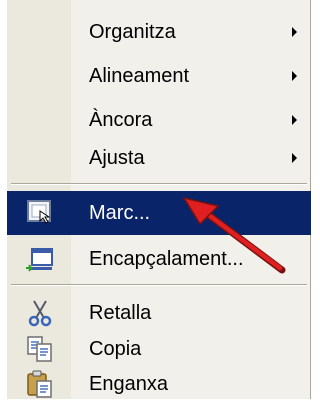 This screenshot has height=406, width=320. I want to click on menu-item-enganxa: Enganxa, so click(159, 384).